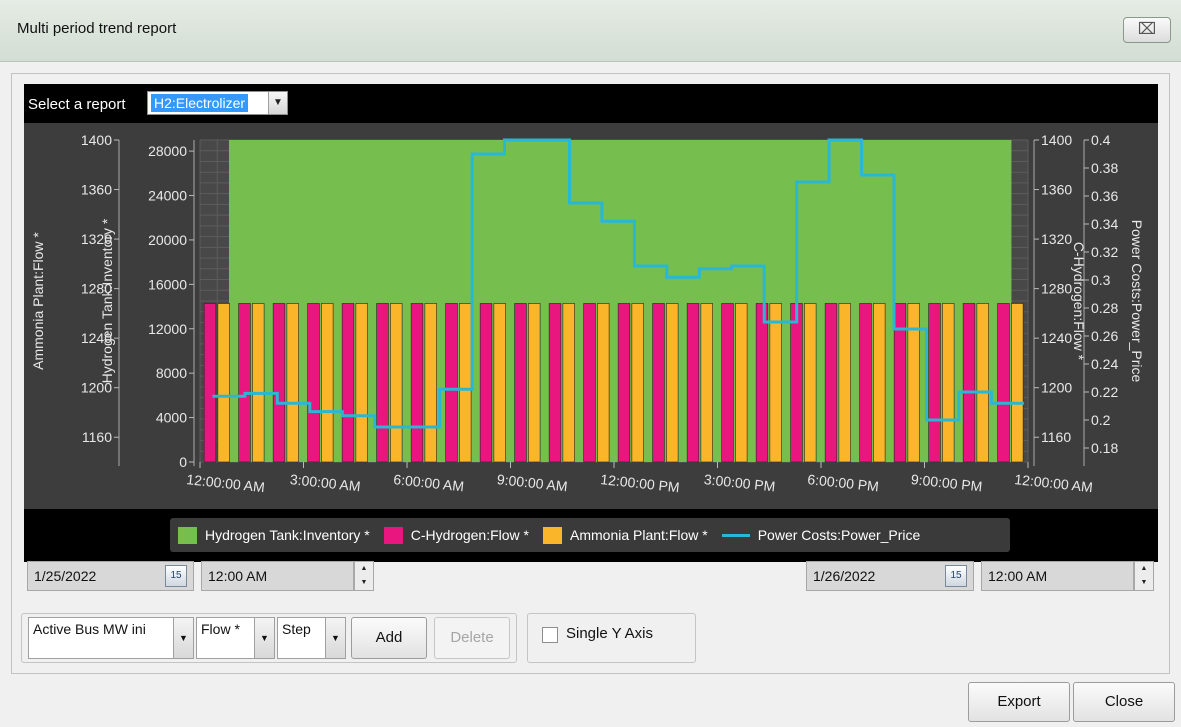  I want to click on axis-tick-label: 1320, so click(1056, 239).